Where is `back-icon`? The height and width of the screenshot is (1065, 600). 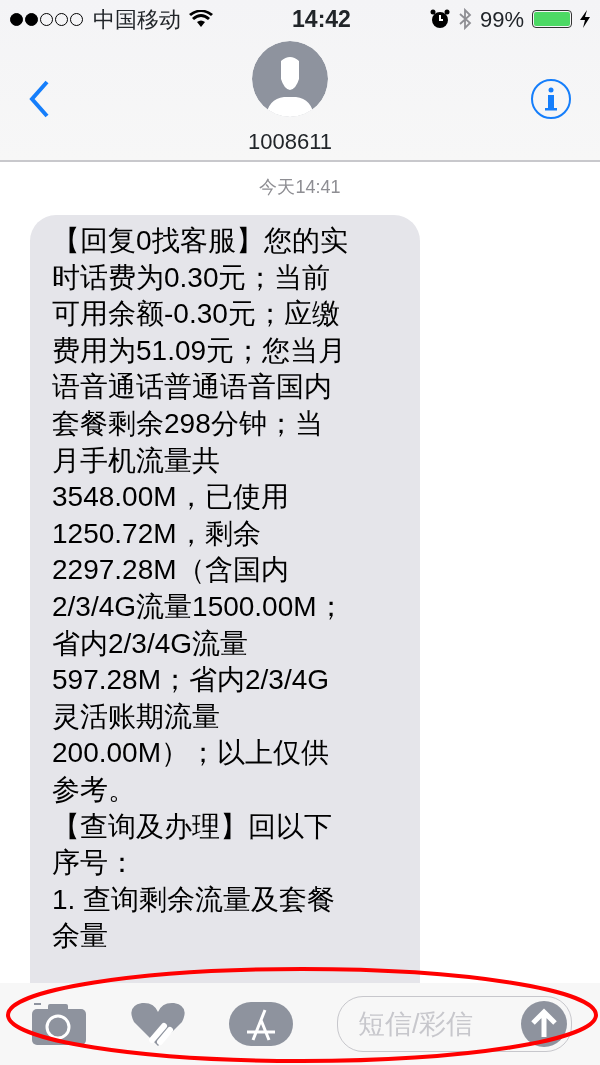
back-icon is located at coordinates (39, 99).